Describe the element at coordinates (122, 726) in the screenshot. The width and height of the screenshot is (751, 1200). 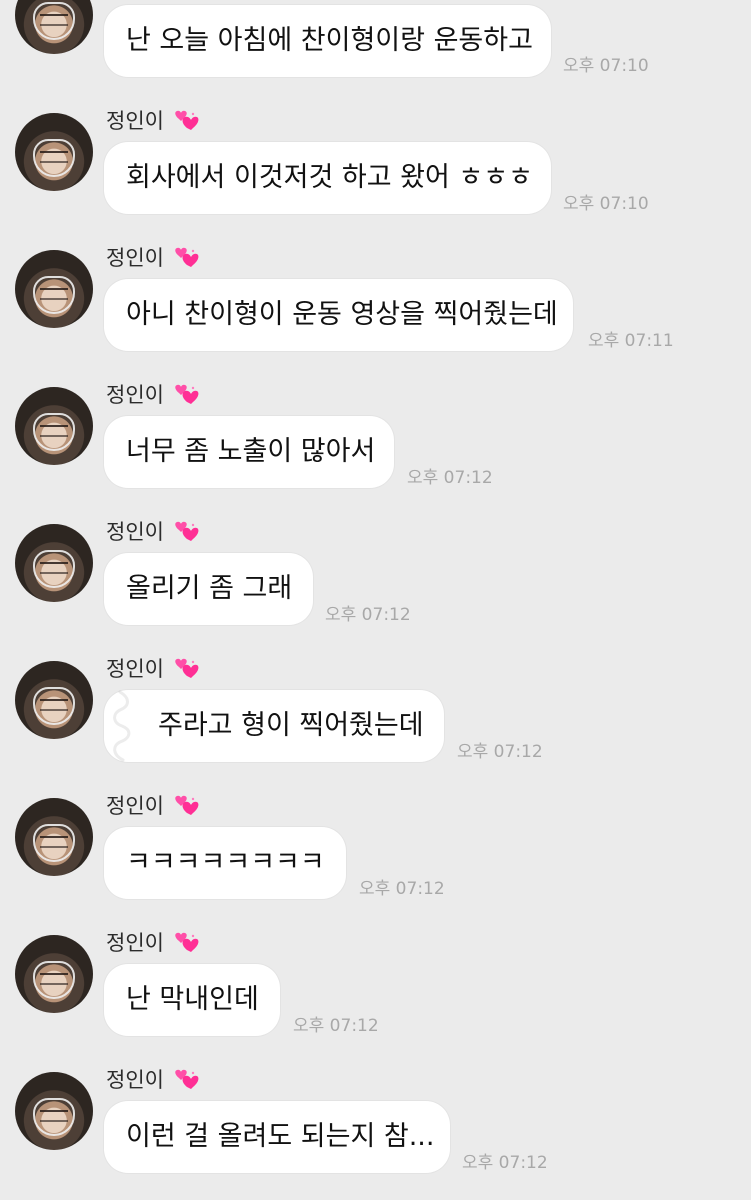
I see `faded-sticker-mark` at that location.